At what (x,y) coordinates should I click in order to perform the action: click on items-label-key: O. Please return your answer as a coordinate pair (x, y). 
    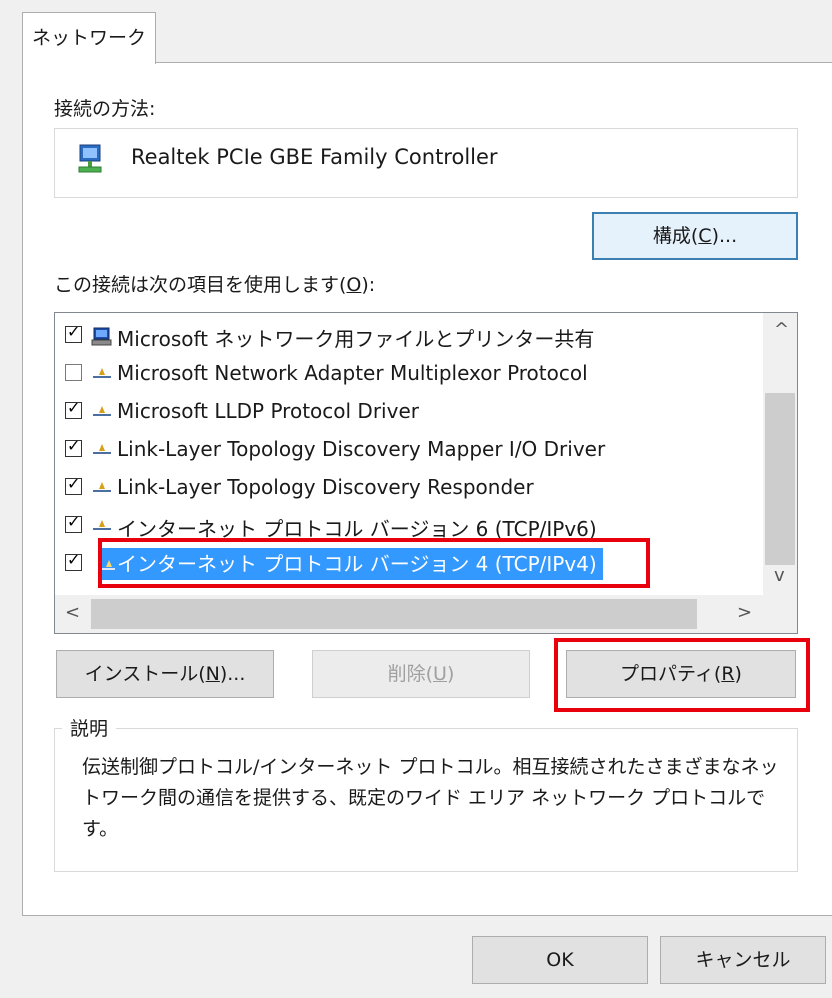
    Looking at the image, I should click on (354, 285).